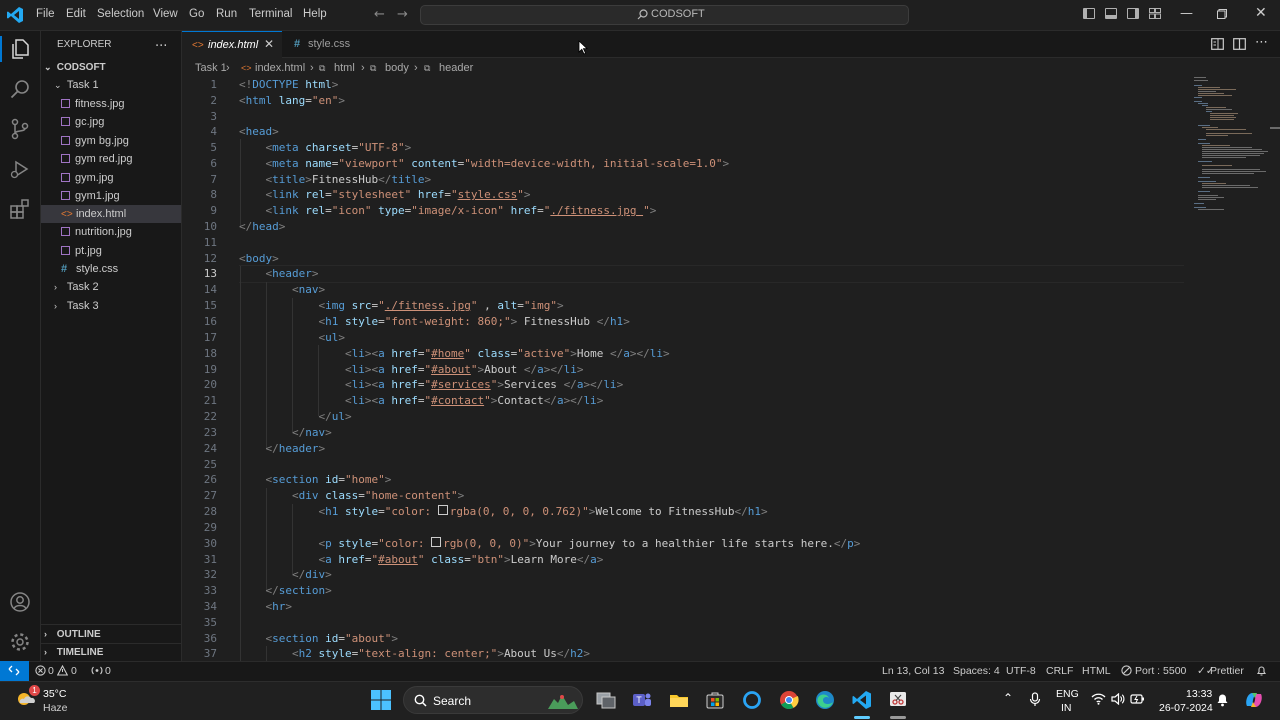 This screenshot has width=1280, height=720. What do you see at coordinates (1096, 671) in the screenshot?
I see `language-mode: HTML` at bounding box center [1096, 671].